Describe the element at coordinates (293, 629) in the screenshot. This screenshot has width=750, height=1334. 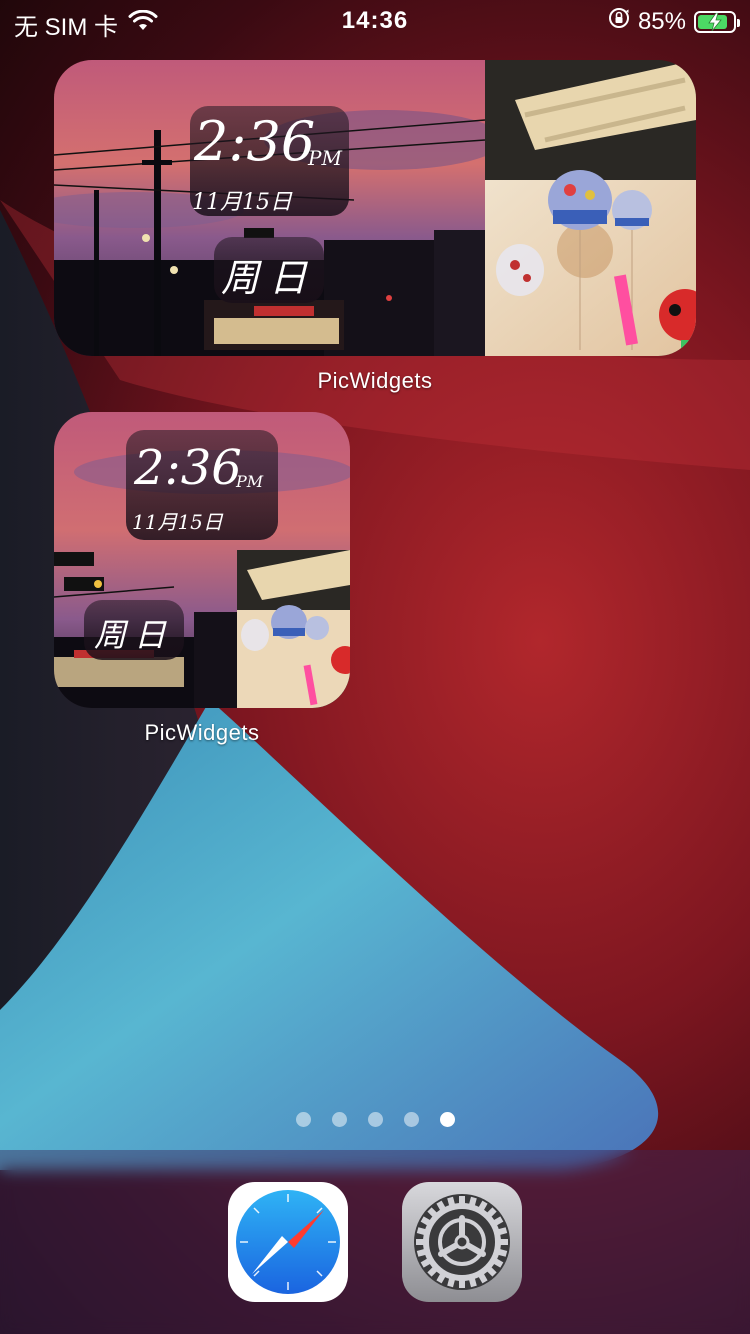
I see `wind-chimes-photo-small` at that location.